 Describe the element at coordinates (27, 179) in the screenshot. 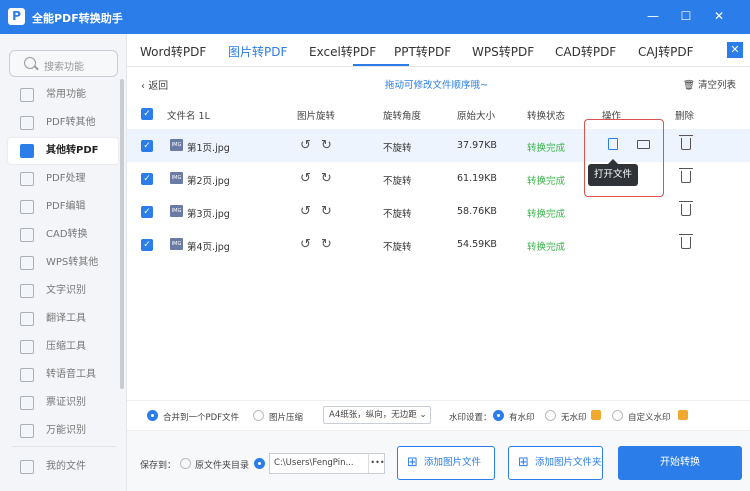

I see `process-icon` at that location.